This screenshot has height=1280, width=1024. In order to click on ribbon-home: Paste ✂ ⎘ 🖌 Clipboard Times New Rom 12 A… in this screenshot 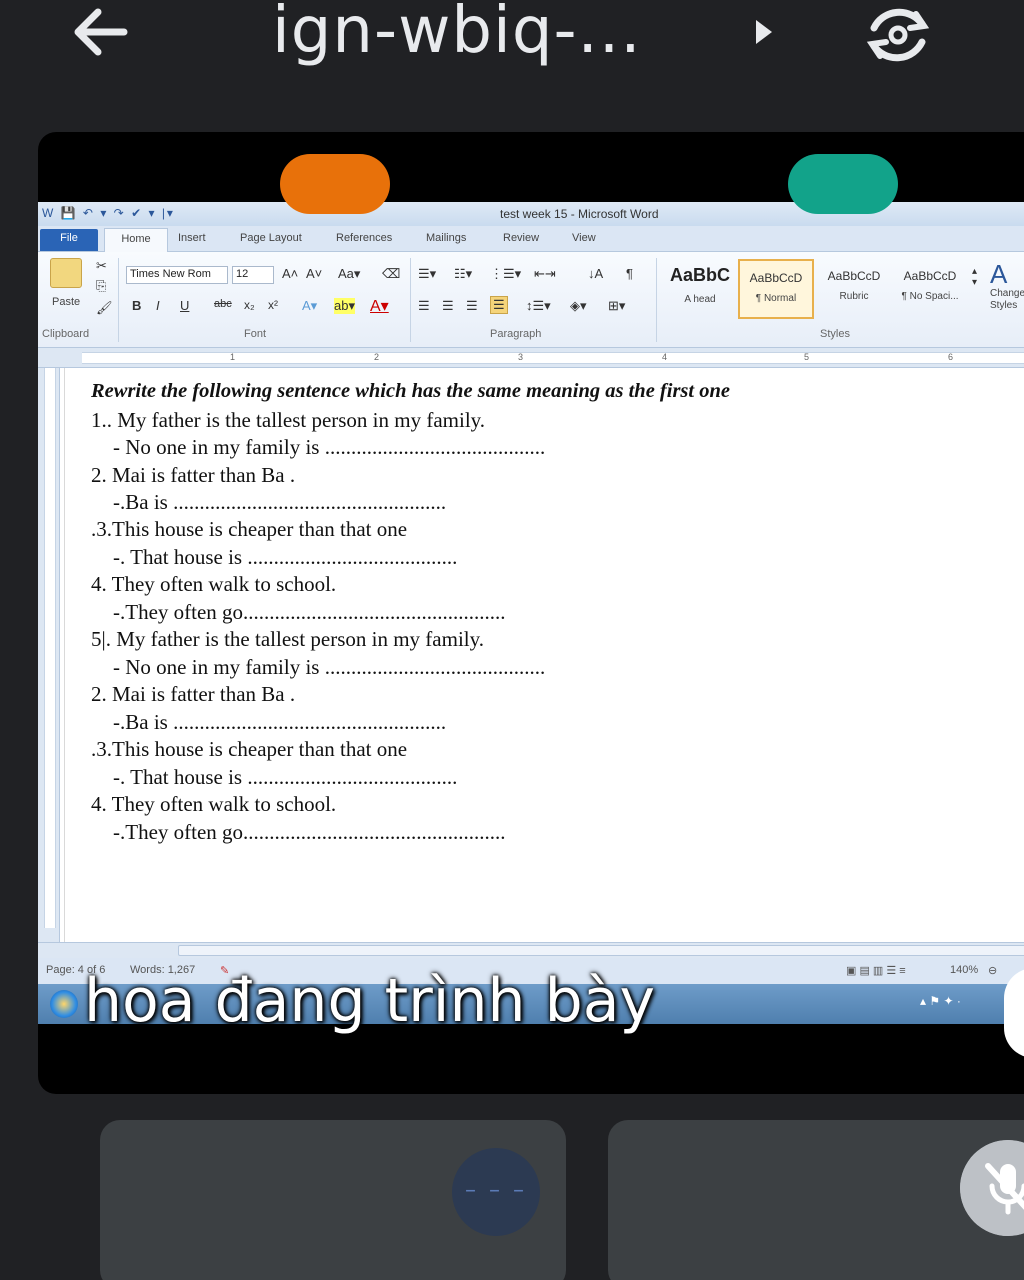, I will do `click(531, 300)`.